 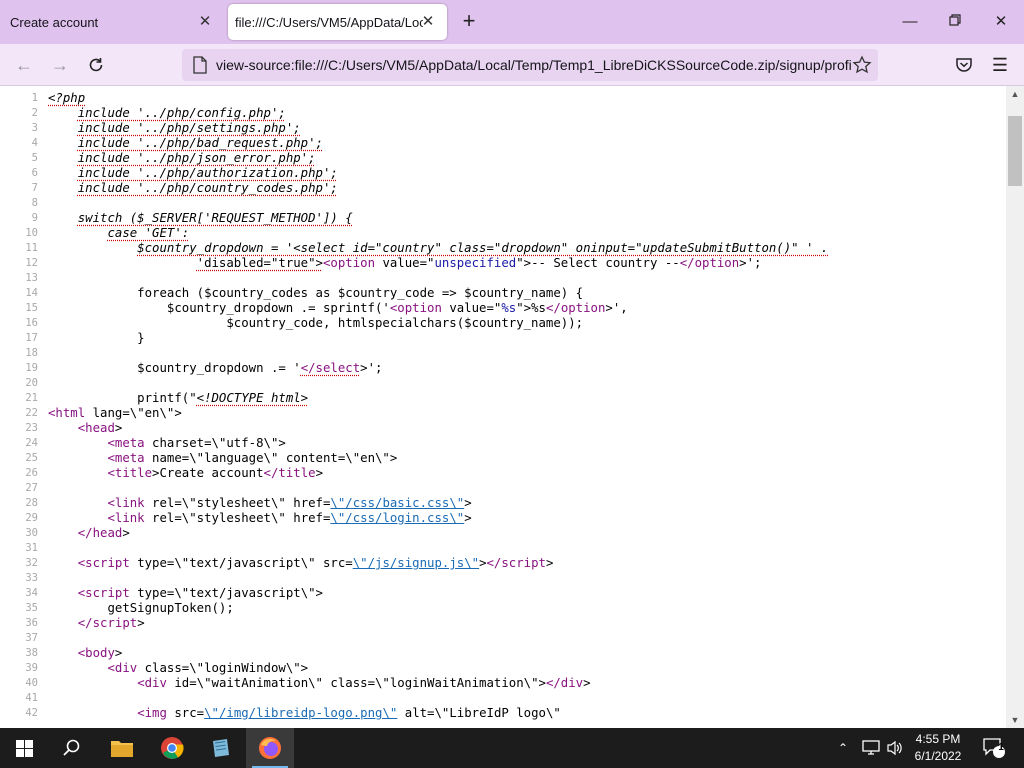 What do you see at coordinates (469, 21) in the screenshot?
I see `new-tab-plus-icon: +` at bounding box center [469, 21].